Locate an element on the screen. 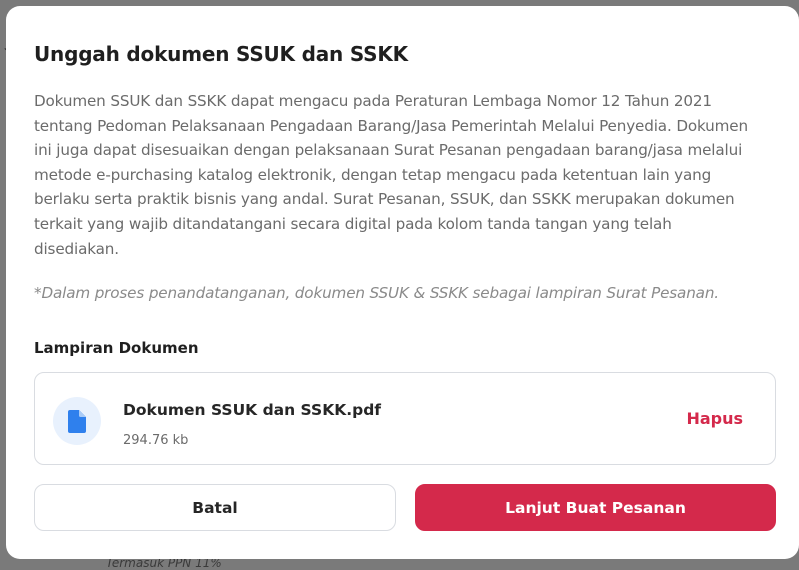 The image size is (799, 570). attachment-section-label: Lampiran Dokumen is located at coordinates (116, 348).